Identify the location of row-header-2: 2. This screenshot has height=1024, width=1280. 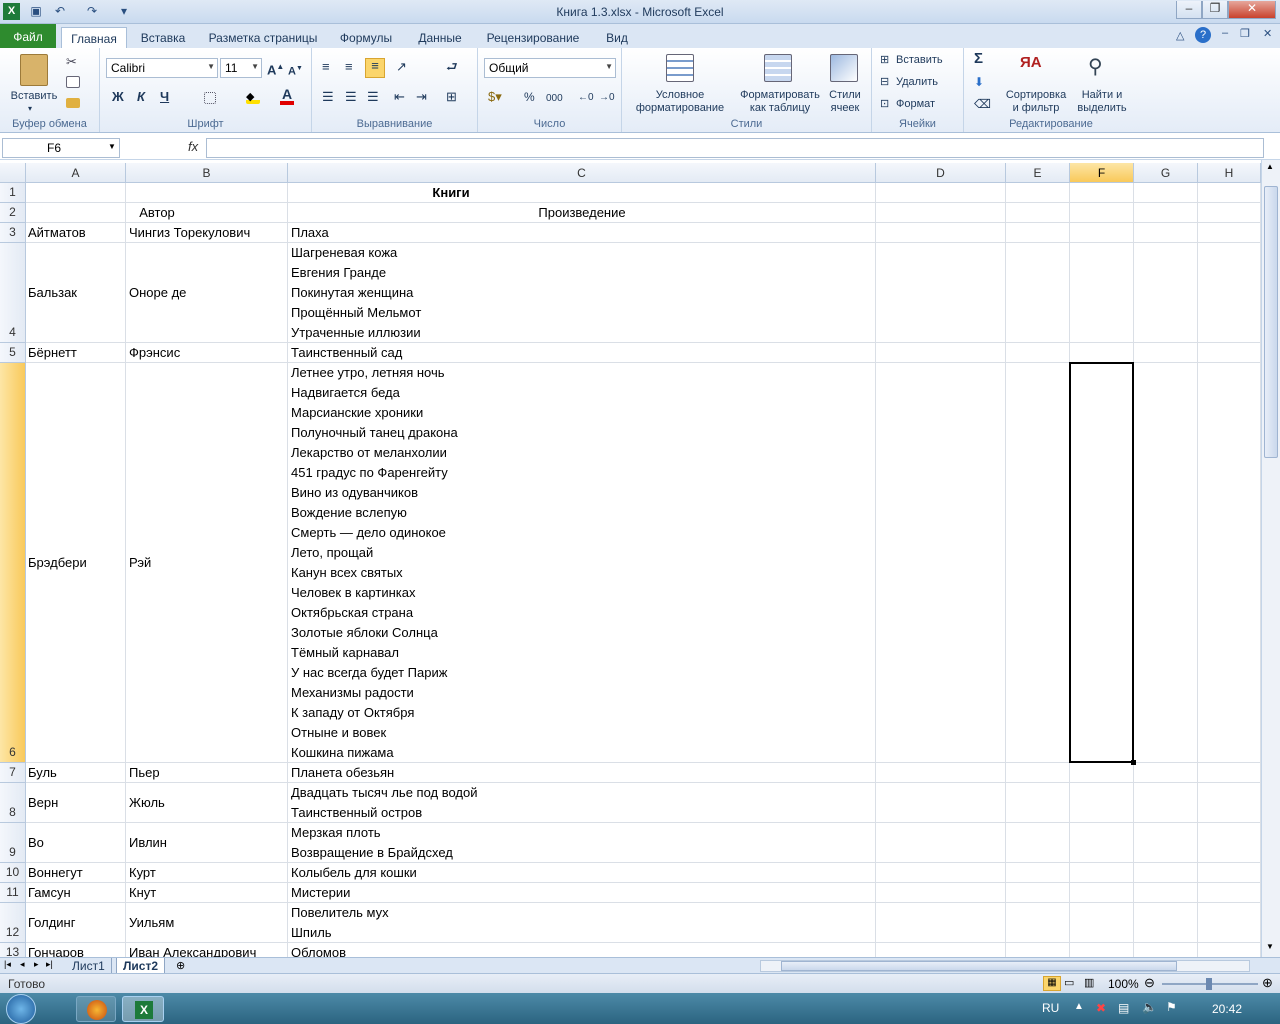
(13, 213).